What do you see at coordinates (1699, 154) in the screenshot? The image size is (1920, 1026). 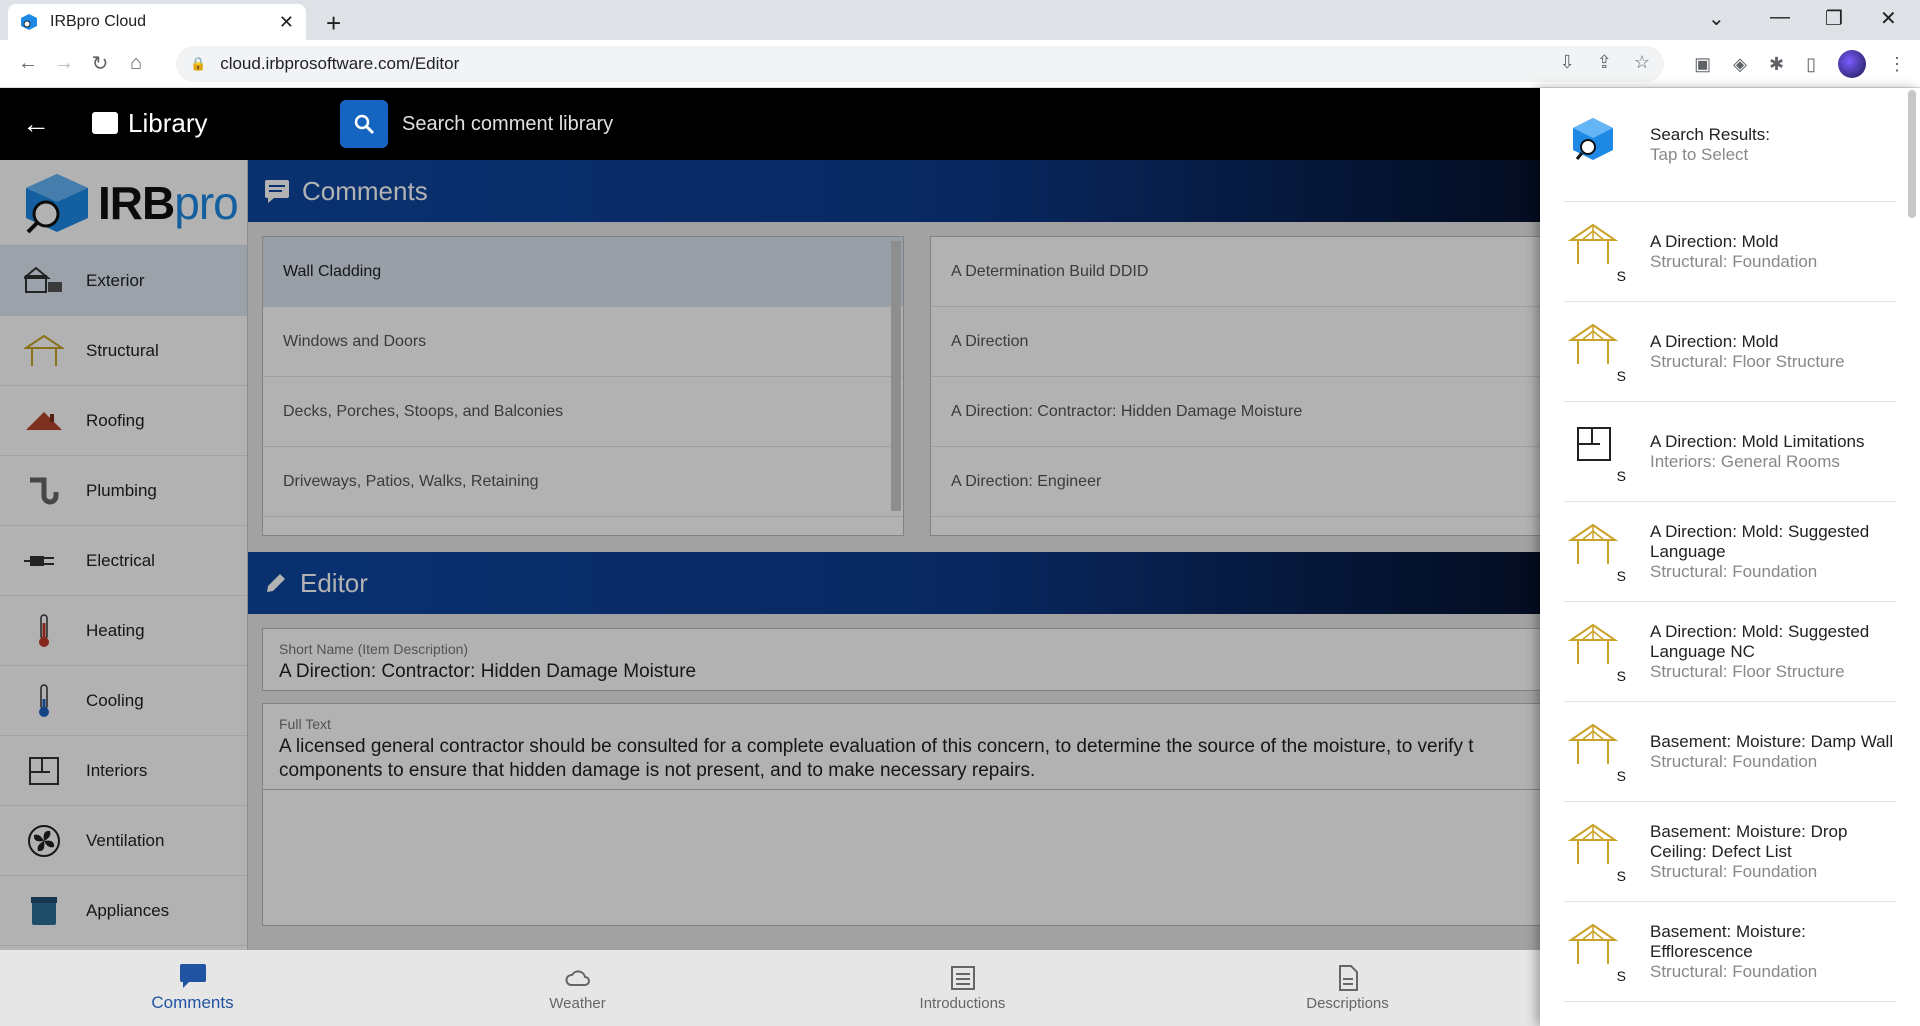 I see `search-results-hint: Tap to Select` at bounding box center [1699, 154].